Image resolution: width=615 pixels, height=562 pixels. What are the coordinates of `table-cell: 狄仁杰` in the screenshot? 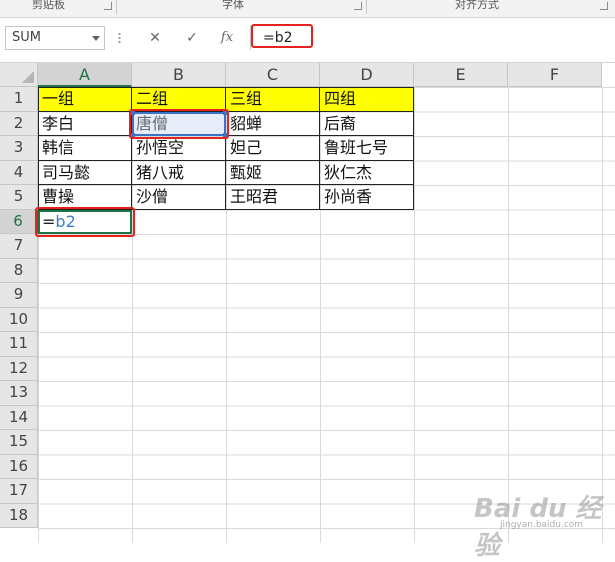 It's located at (367, 172).